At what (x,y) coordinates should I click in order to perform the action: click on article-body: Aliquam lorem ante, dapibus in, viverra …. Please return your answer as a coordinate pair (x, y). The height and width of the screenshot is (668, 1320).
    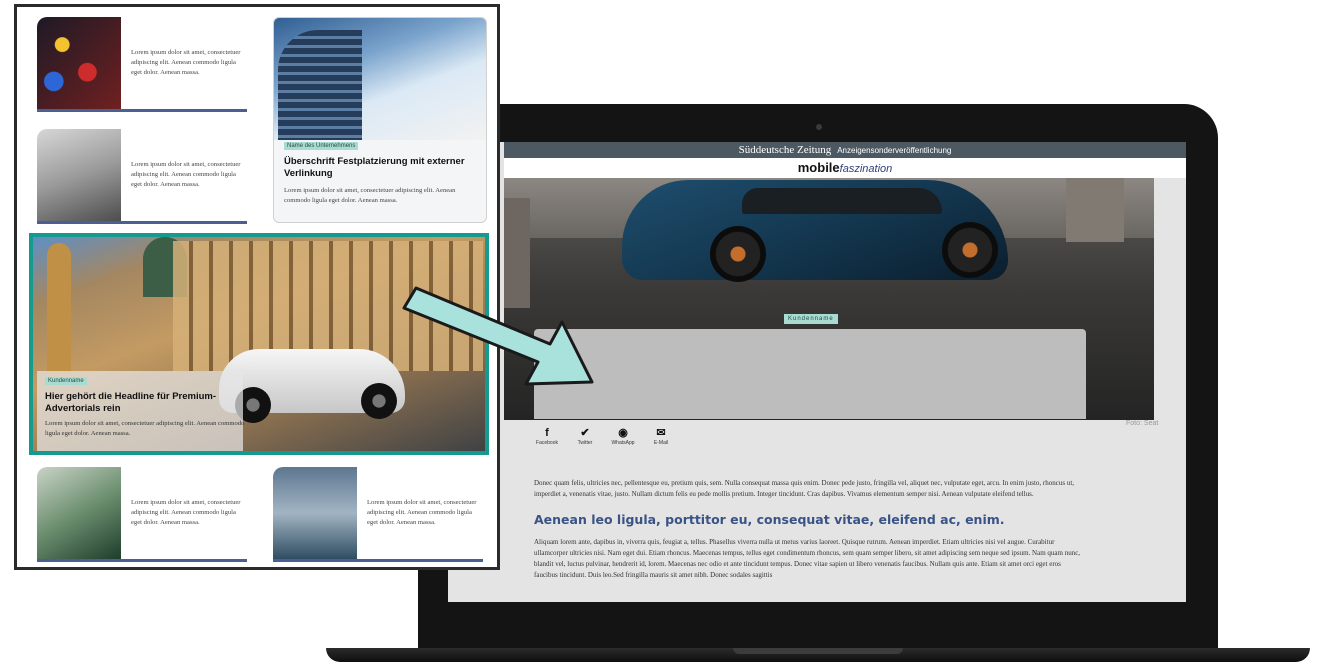
    Looking at the image, I should click on (807, 558).